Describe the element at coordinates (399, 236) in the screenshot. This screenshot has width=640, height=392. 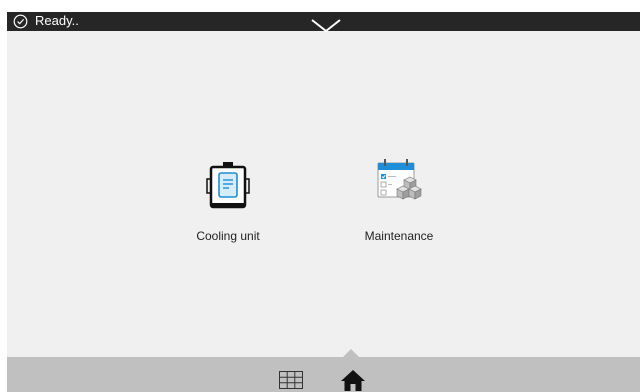
I see `tile-label: Maintenance` at that location.